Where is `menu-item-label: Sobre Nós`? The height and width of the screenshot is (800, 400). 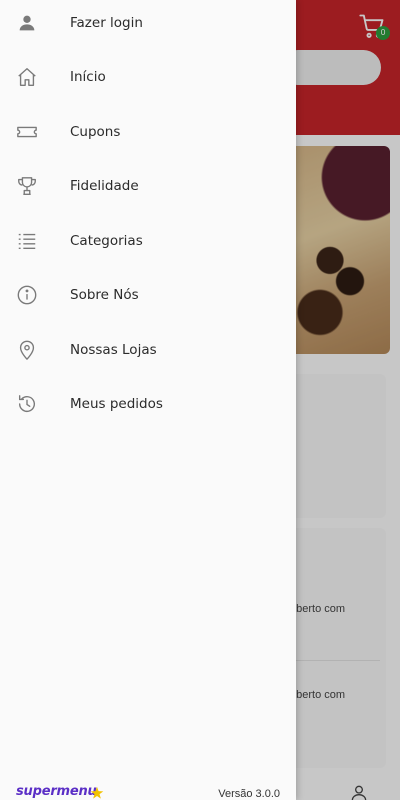 menu-item-label: Sobre Nós is located at coordinates (104, 295).